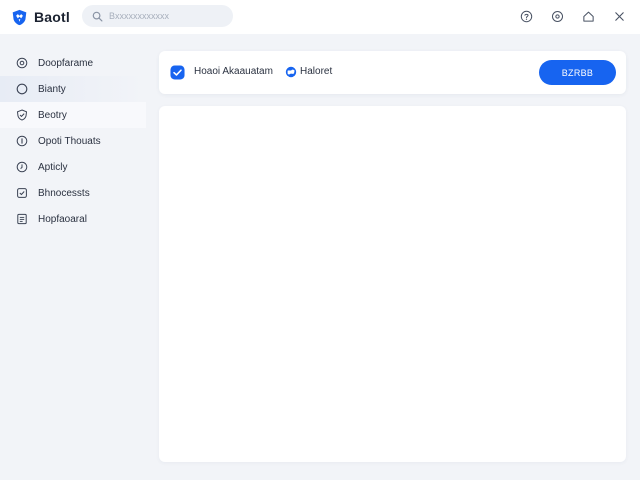 The image size is (640, 480). Describe the element at coordinates (164, 16) in the screenshot. I see `search-input` at that location.